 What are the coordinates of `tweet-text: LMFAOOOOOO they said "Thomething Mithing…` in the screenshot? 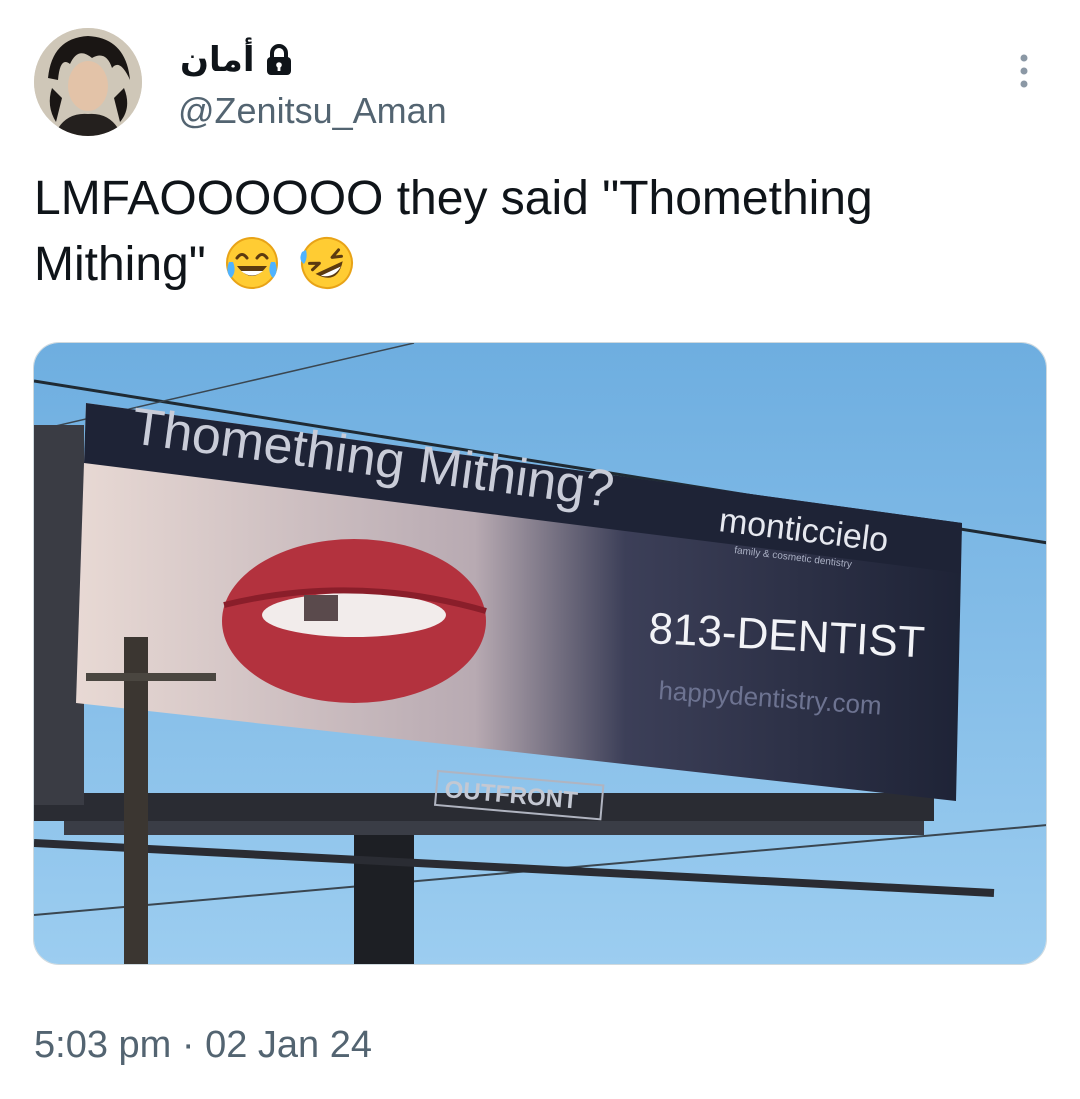 It's located at (539, 232).